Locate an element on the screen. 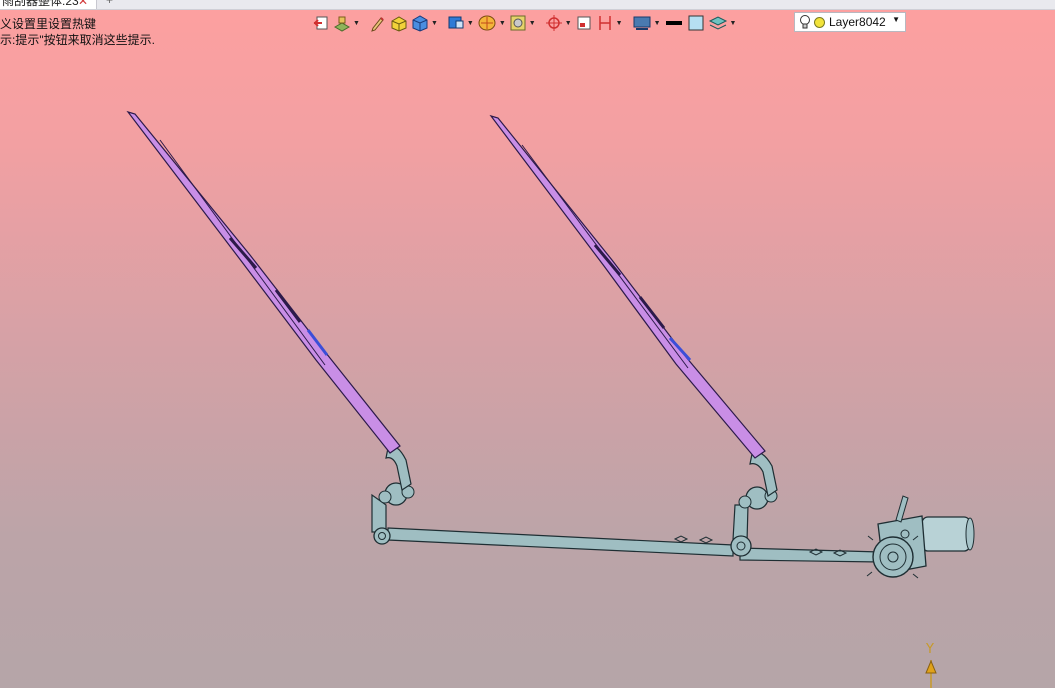 This screenshot has width=1055, height=688. y-axis-indicator is located at coordinates (931, 673).